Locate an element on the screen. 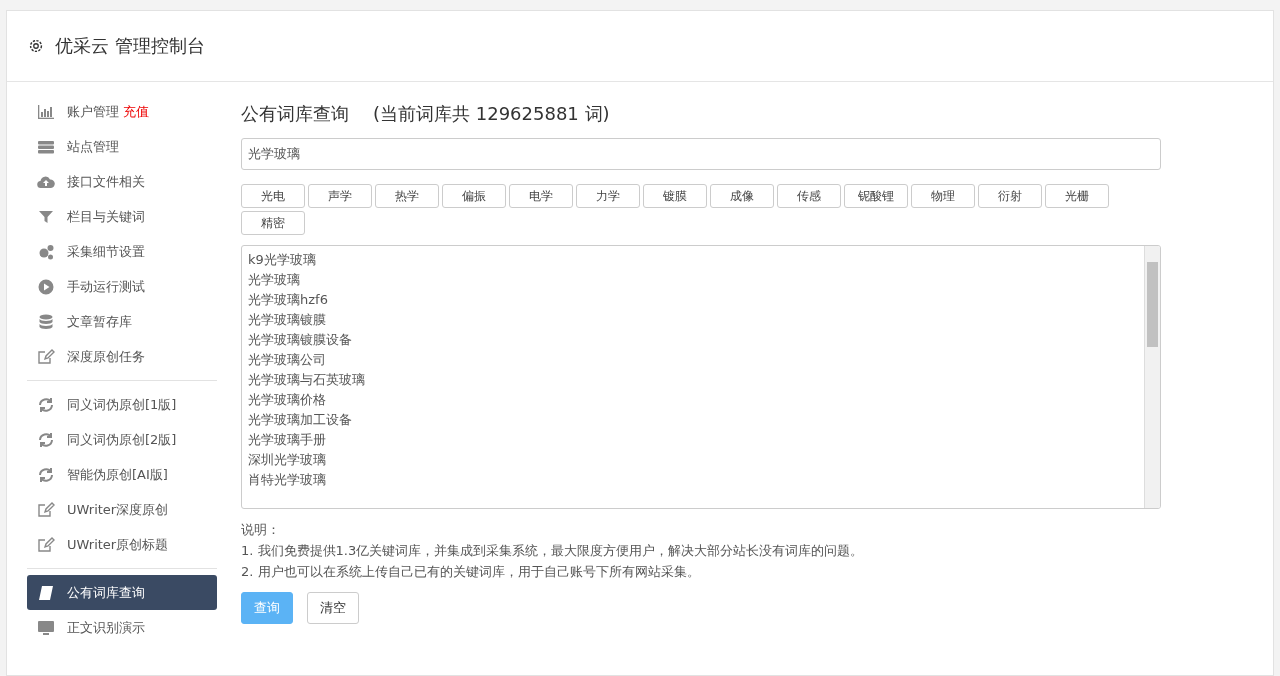  tag-button: 传感 is located at coordinates (809, 196).